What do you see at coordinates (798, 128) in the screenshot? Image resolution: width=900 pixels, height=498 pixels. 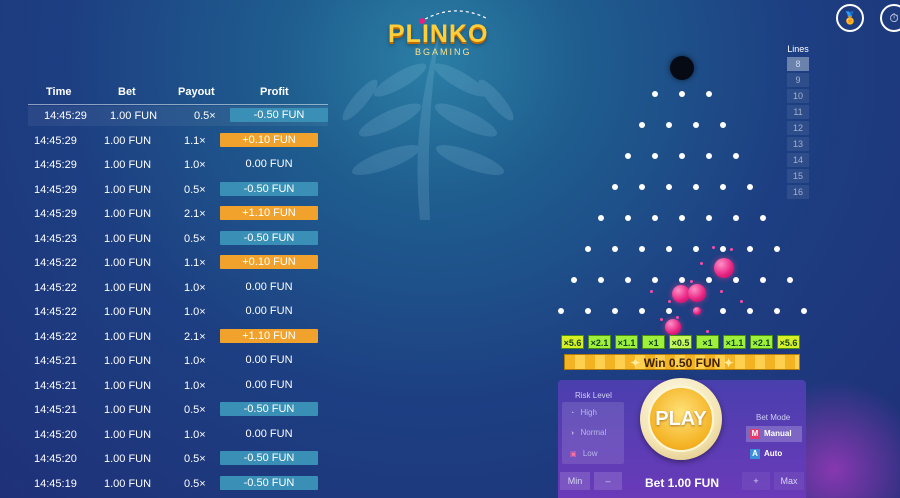 I see `lines-option-12: 12` at bounding box center [798, 128].